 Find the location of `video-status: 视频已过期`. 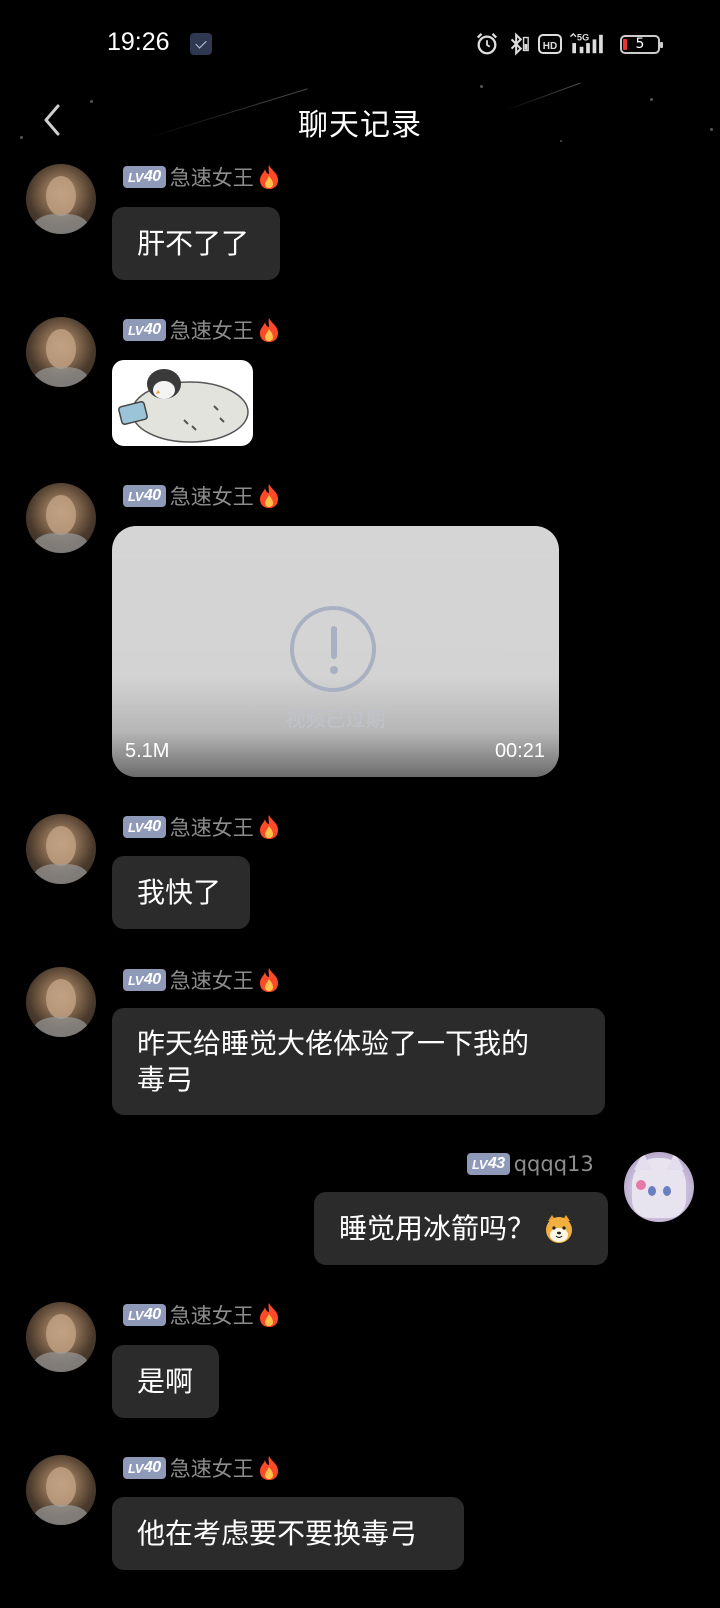

video-status: 视频已过期 is located at coordinates (335, 719).